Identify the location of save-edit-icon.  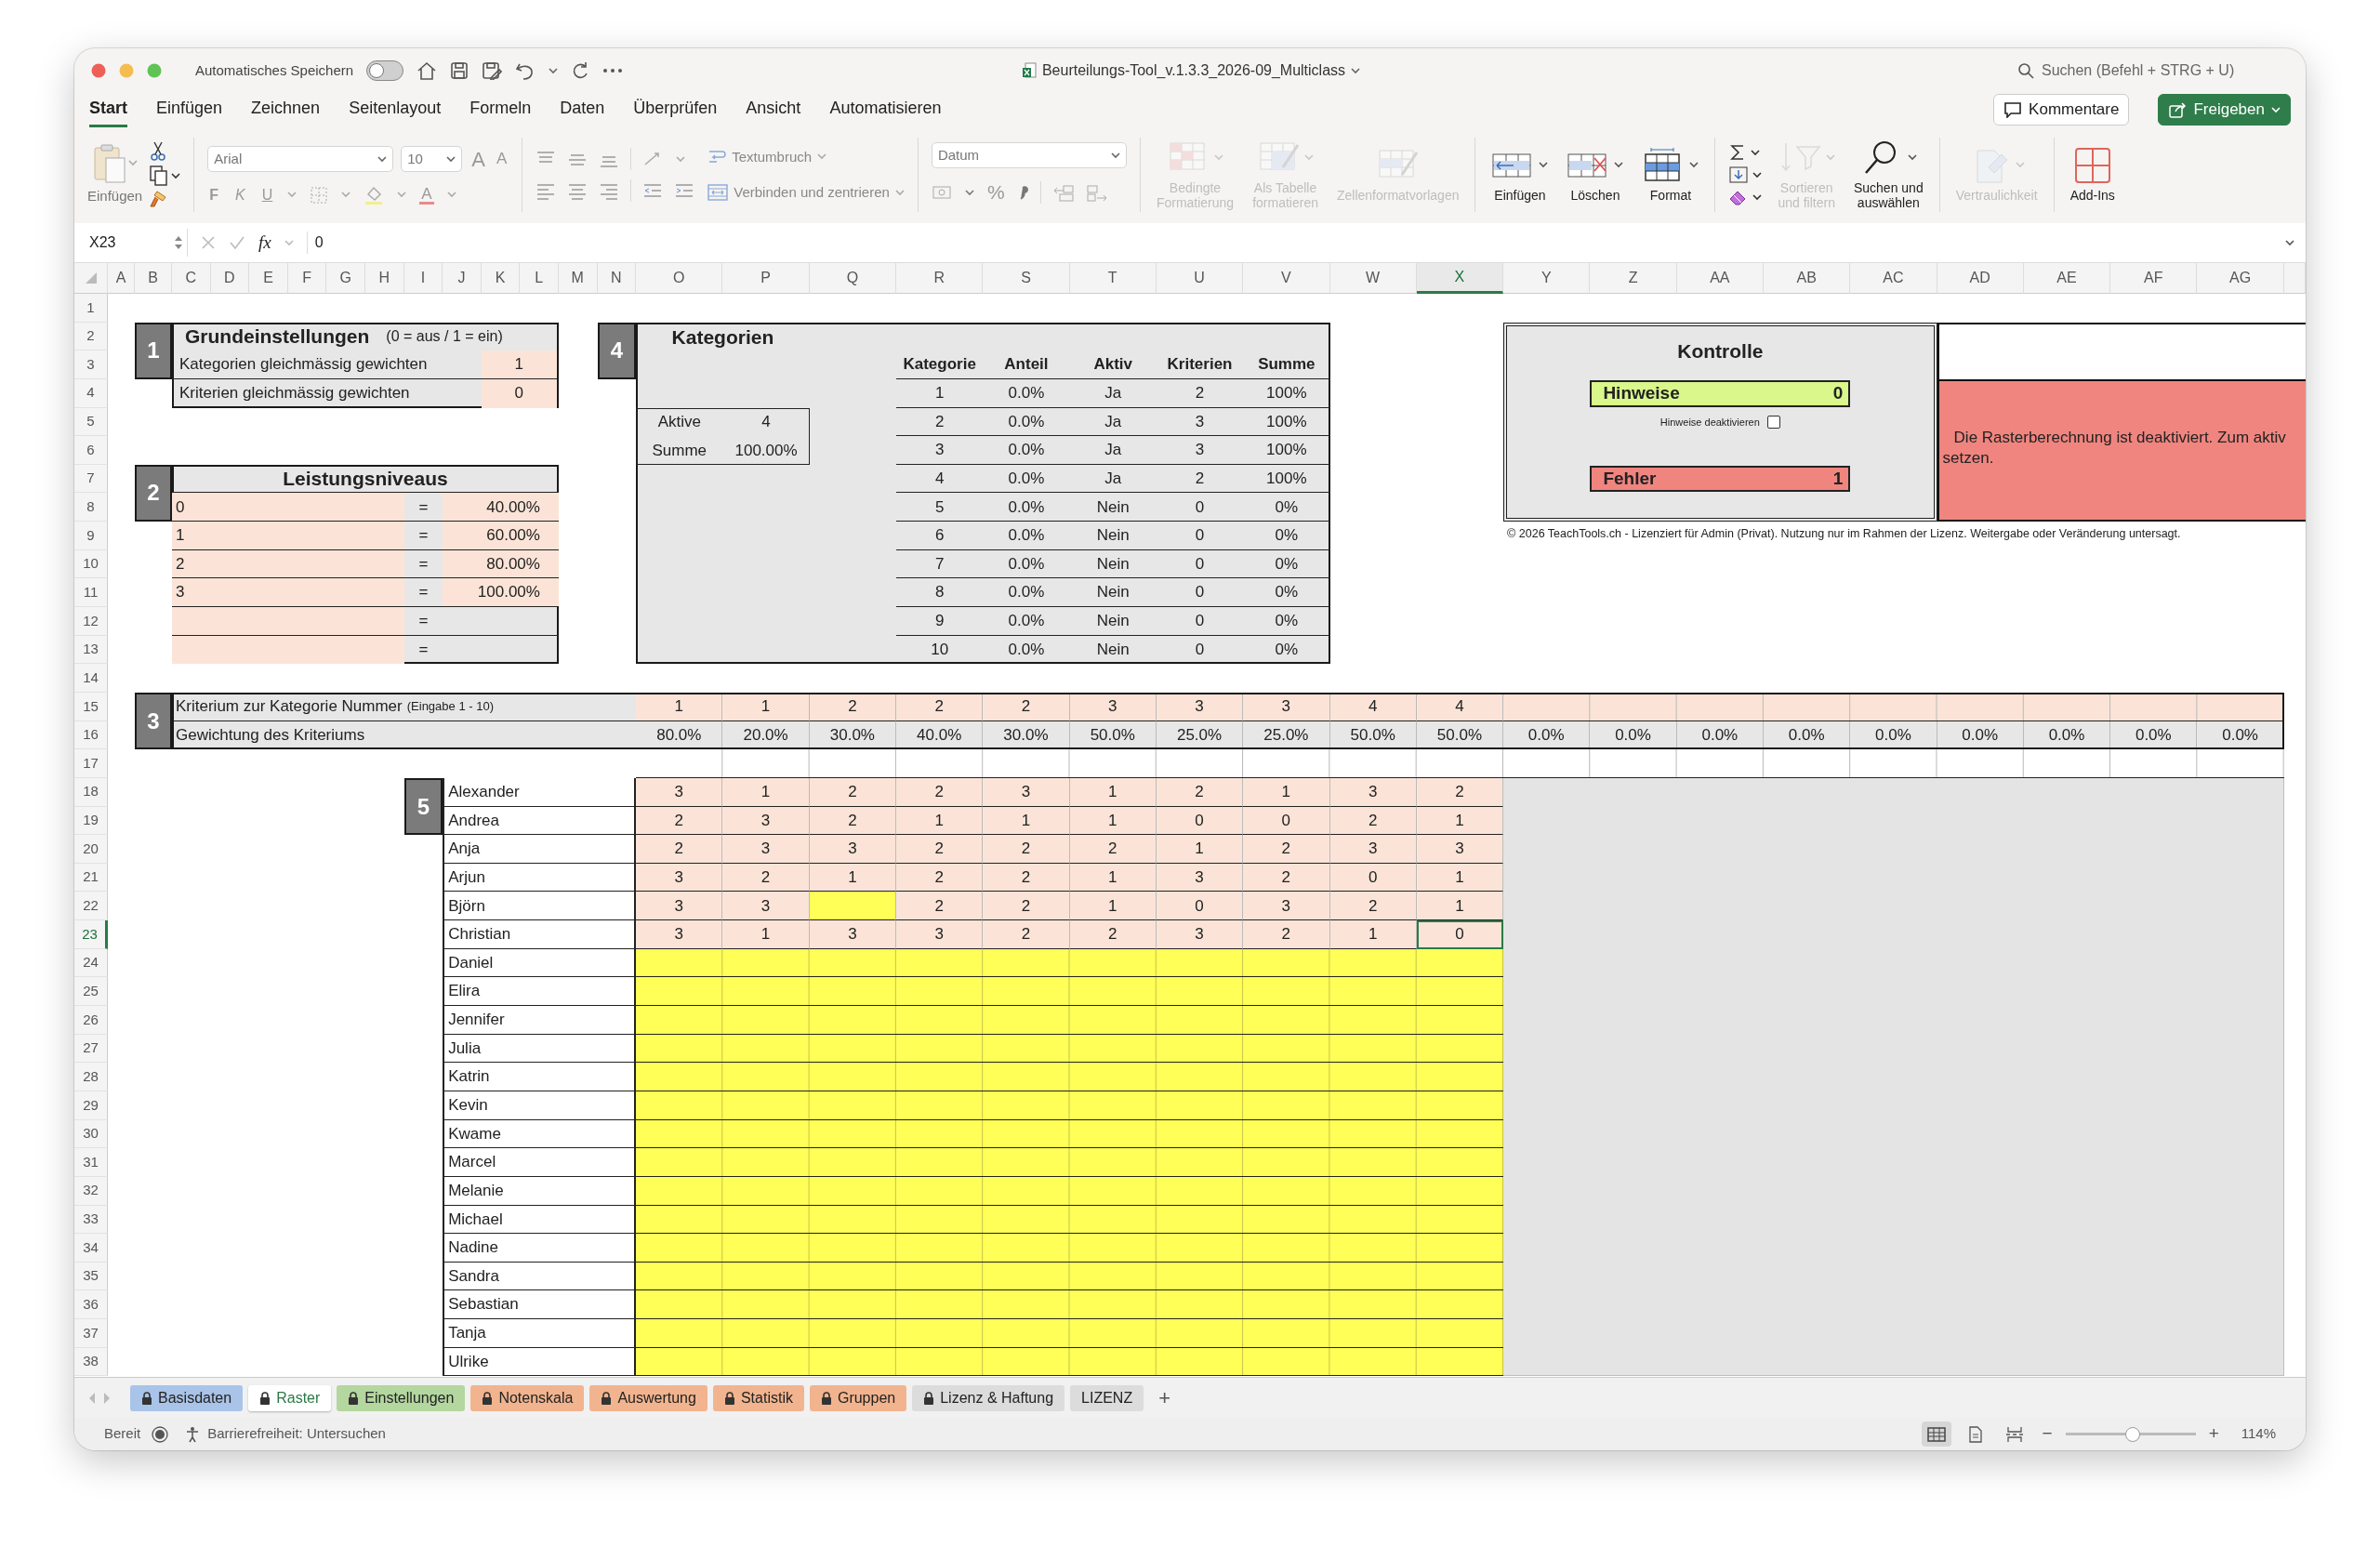
(492, 70).